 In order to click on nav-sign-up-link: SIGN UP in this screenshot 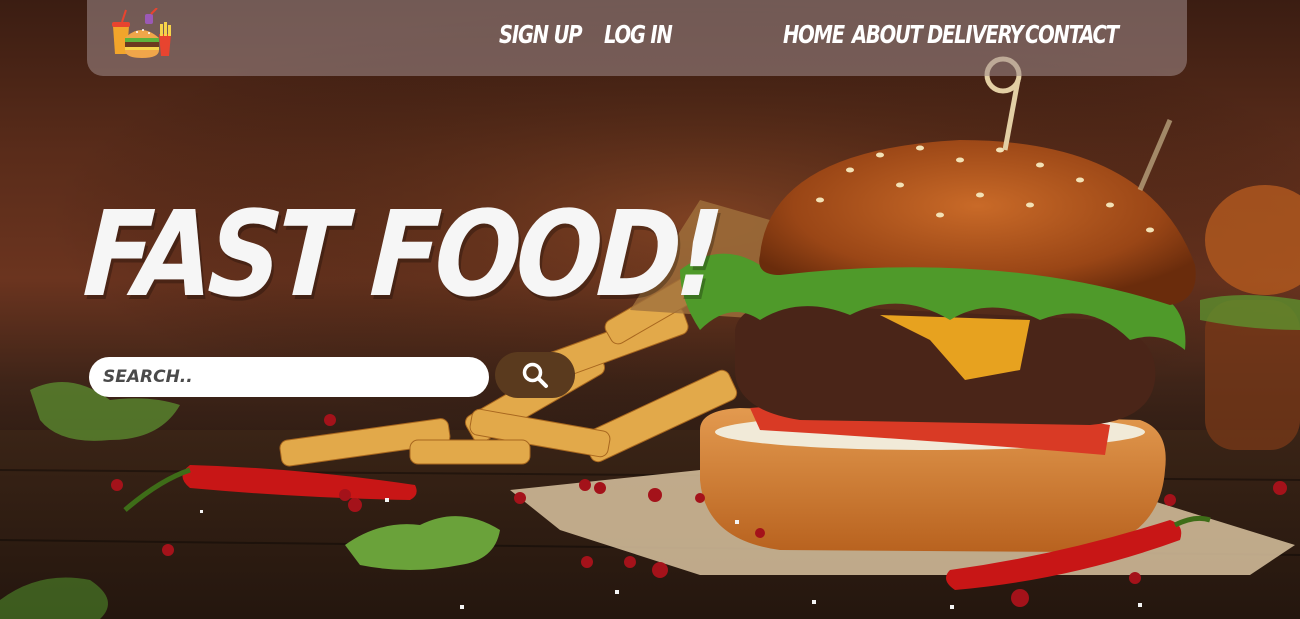, I will do `click(541, 34)`.